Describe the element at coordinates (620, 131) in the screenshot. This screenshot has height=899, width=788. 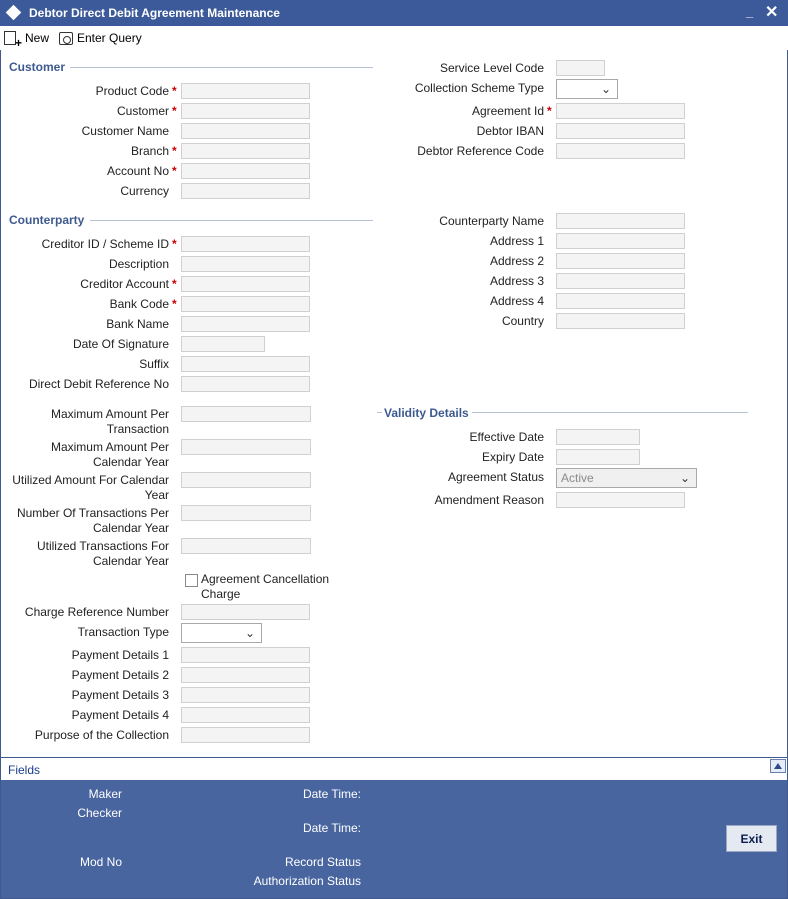
I see `debtor-iban-input` at that location.